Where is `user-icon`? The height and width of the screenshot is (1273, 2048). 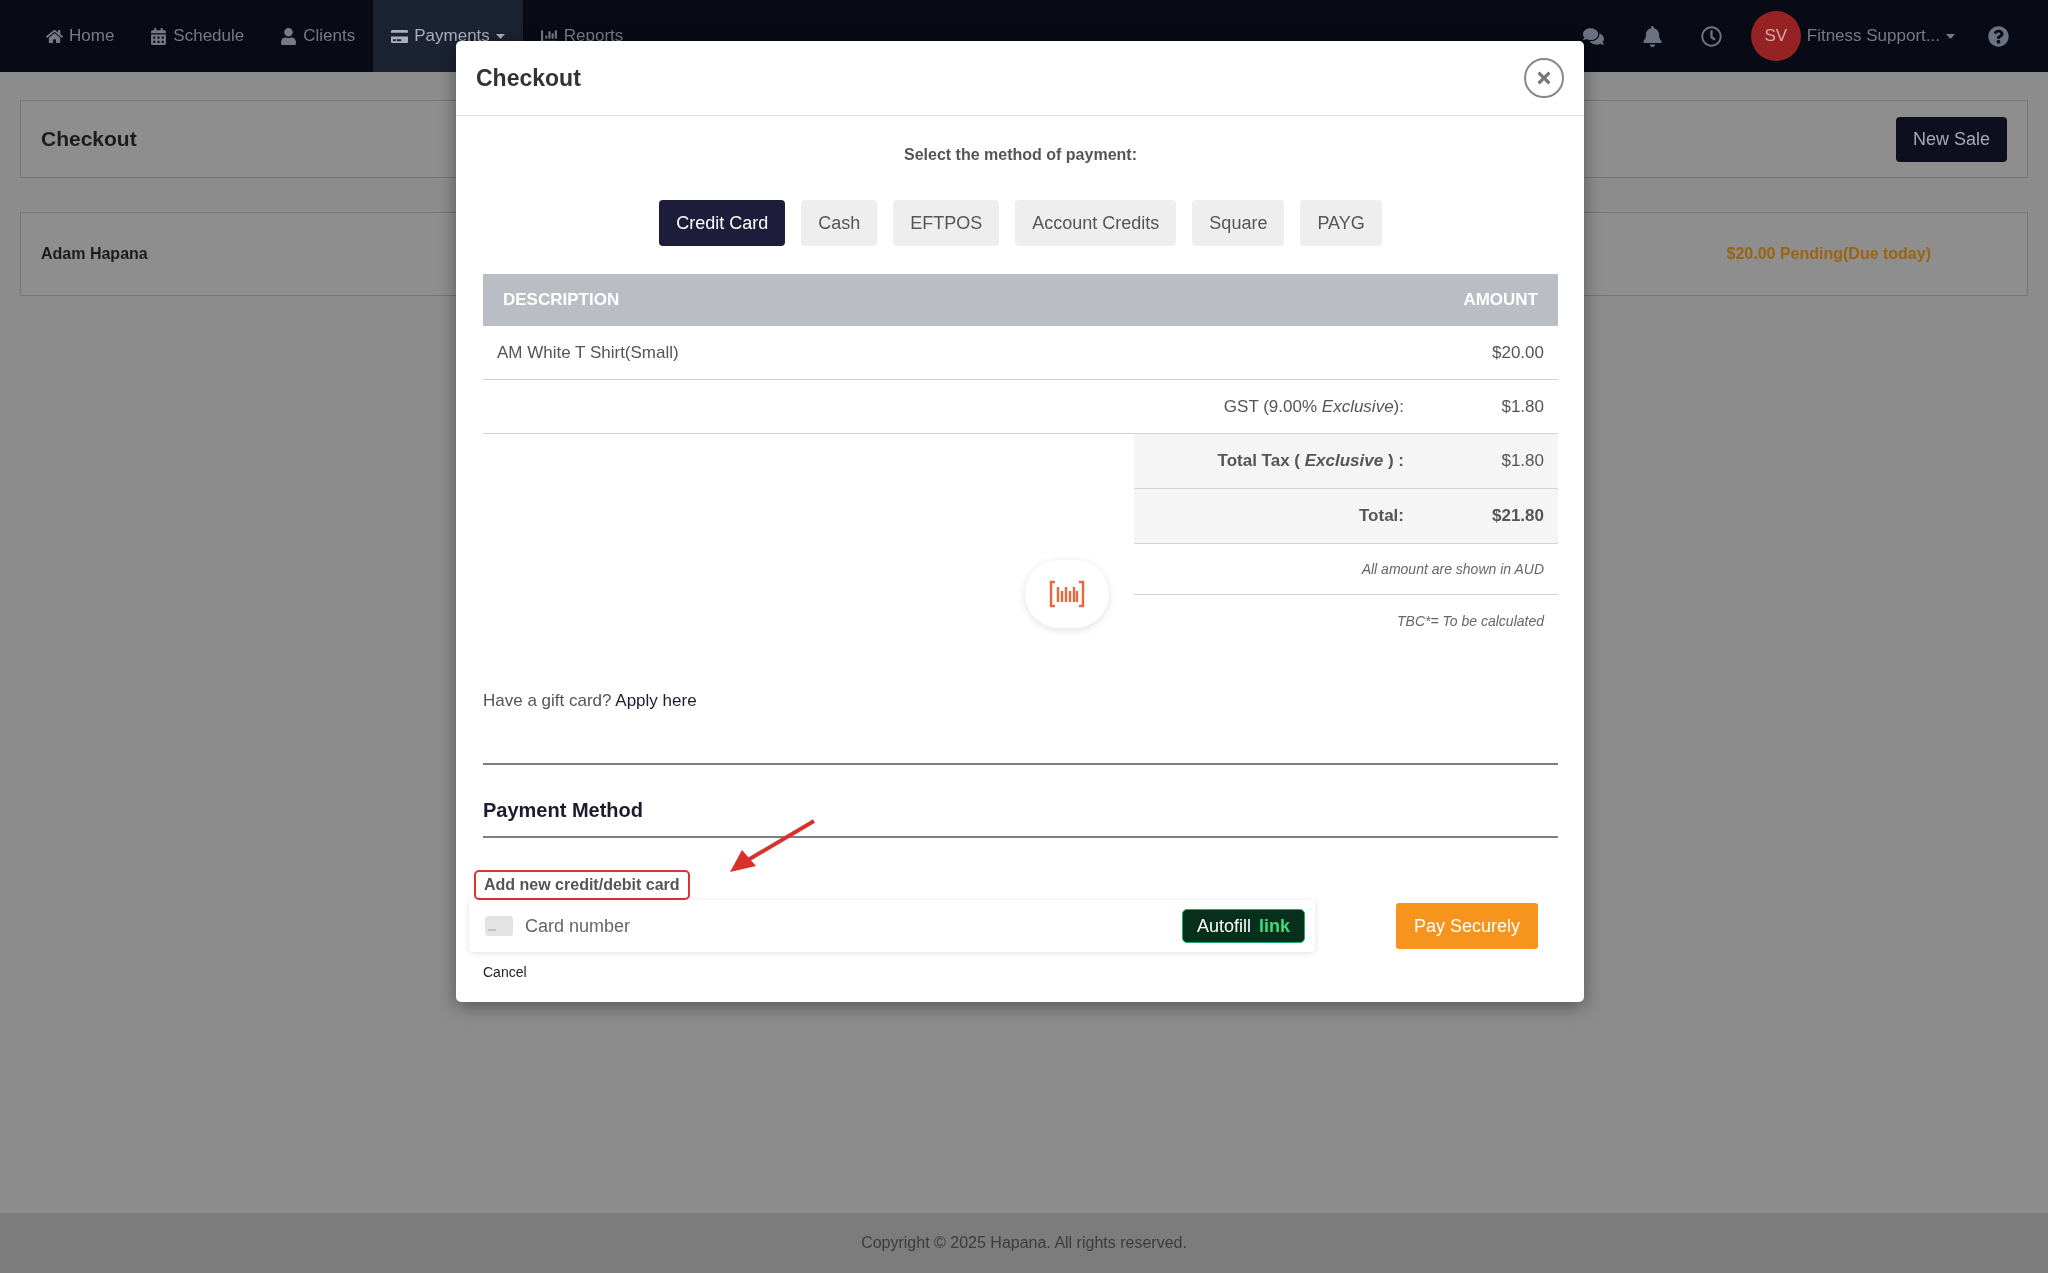
user-icon is located at coordinates (289, 36).